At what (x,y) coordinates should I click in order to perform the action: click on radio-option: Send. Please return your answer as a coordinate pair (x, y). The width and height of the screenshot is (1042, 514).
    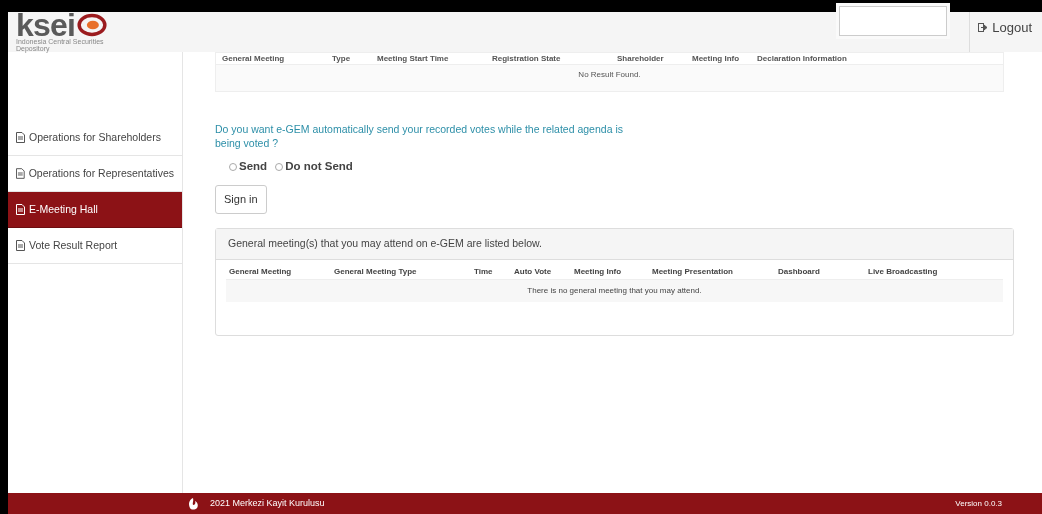
    Looking at the image, I should click on (248, 167).